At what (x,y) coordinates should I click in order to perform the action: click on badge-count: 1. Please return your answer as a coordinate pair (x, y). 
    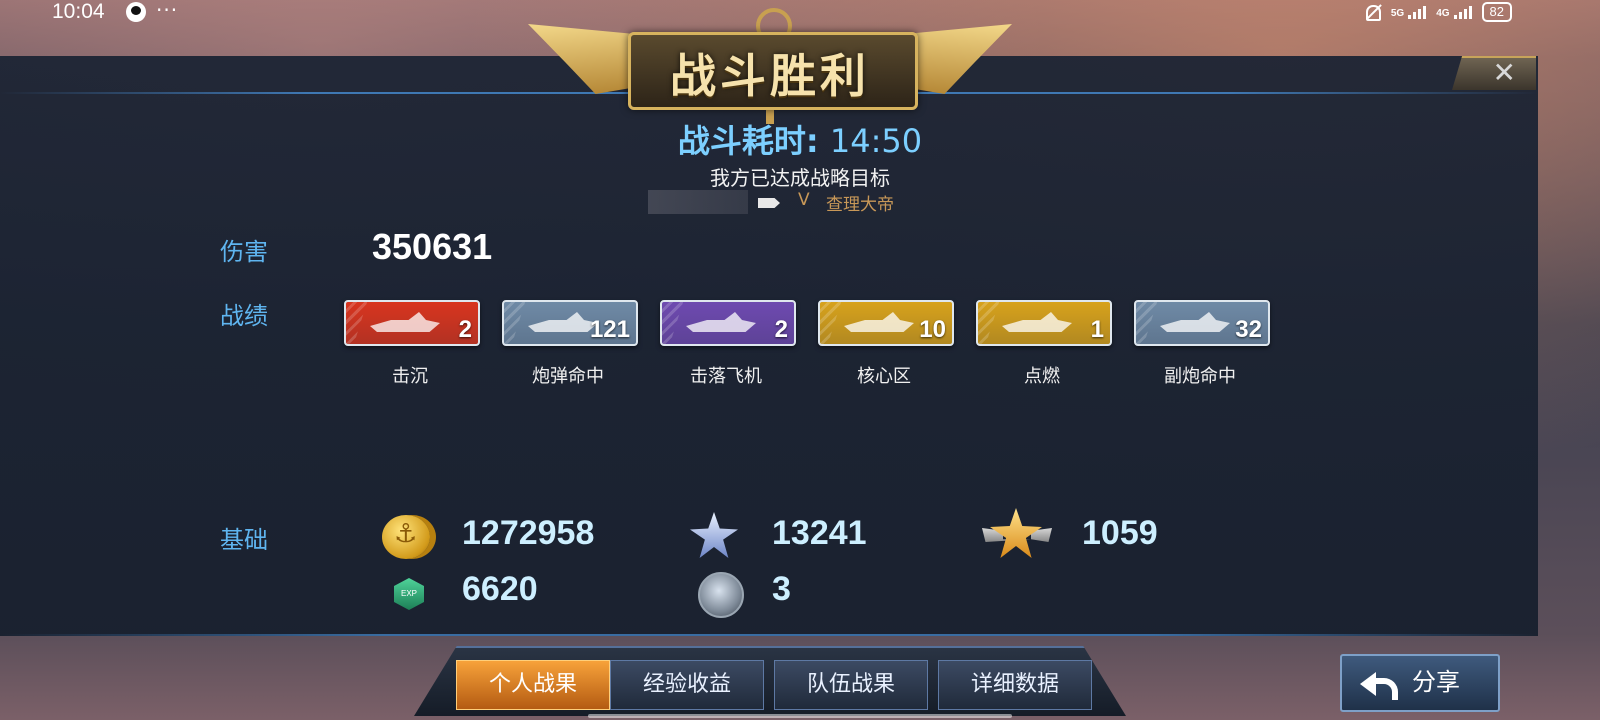
    Looking at the image, I should click on (1097, 329).